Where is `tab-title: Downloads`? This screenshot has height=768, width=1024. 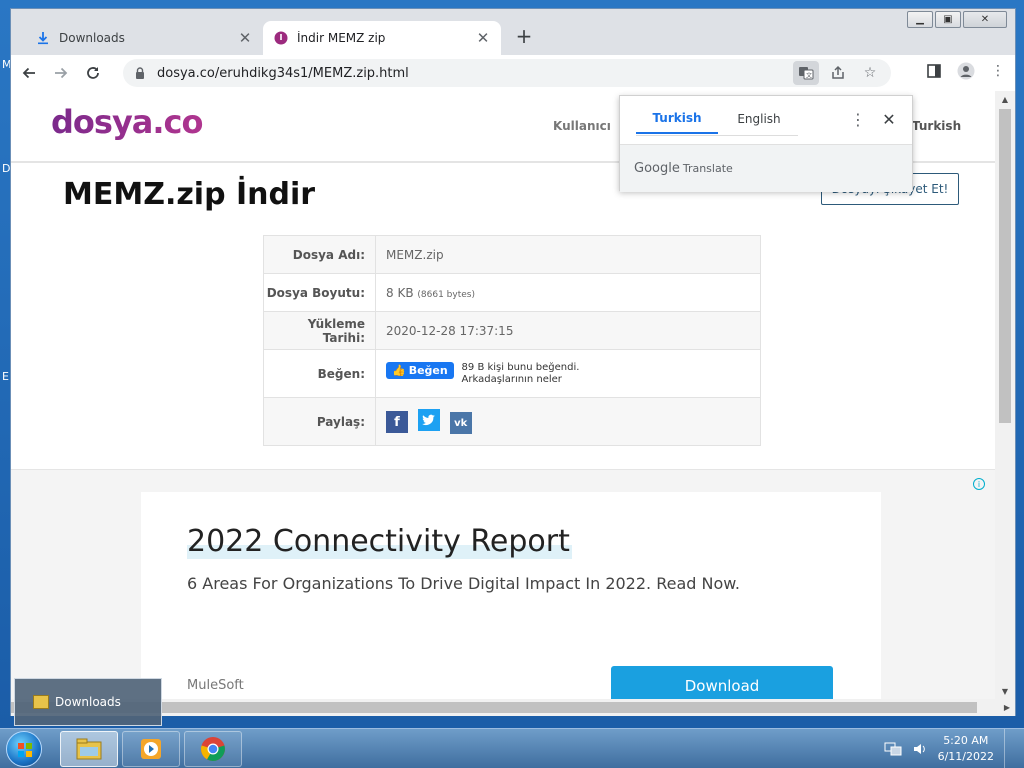
tab-title: Downloads is located at coordinates (92, 38).